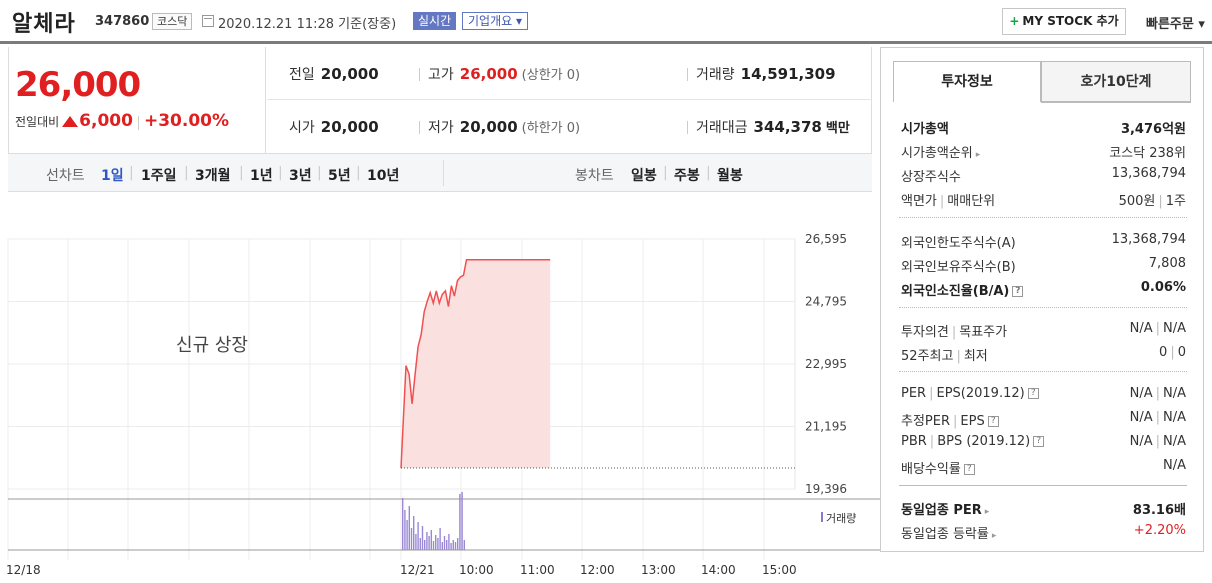 The width and height of the screenshot is (1212, 583). What do you see at coordinates (1064, 21) in the screenshot?
I see `my-stock-add-button: + MY STOCK 추가` at bounding box center [1064, 21].